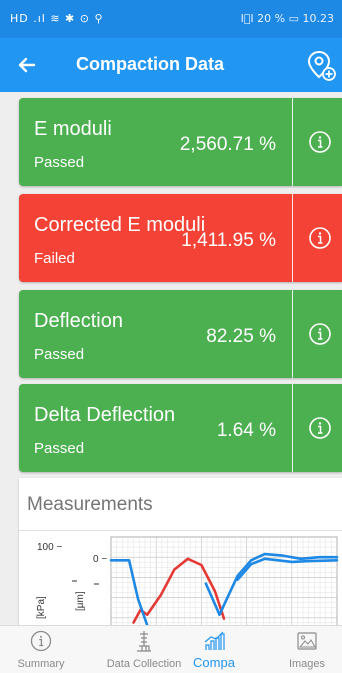 This screenshot has height=673, width=342. I want to click on card-title: Corrected E moduli, so click(120, 225).